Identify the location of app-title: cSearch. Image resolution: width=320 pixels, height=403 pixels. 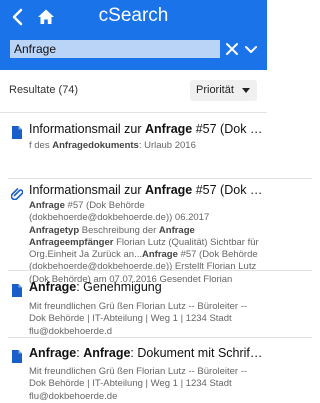
(133, 15).